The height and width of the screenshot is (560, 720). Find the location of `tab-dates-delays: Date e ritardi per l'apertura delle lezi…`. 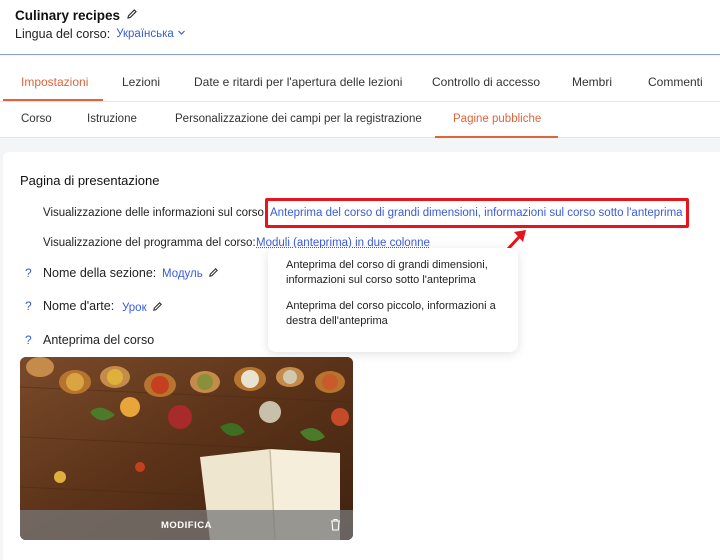

tab-dates-delays: Date e ritardi per l'apertura delle lezi… is located at coordinates (298, 82).